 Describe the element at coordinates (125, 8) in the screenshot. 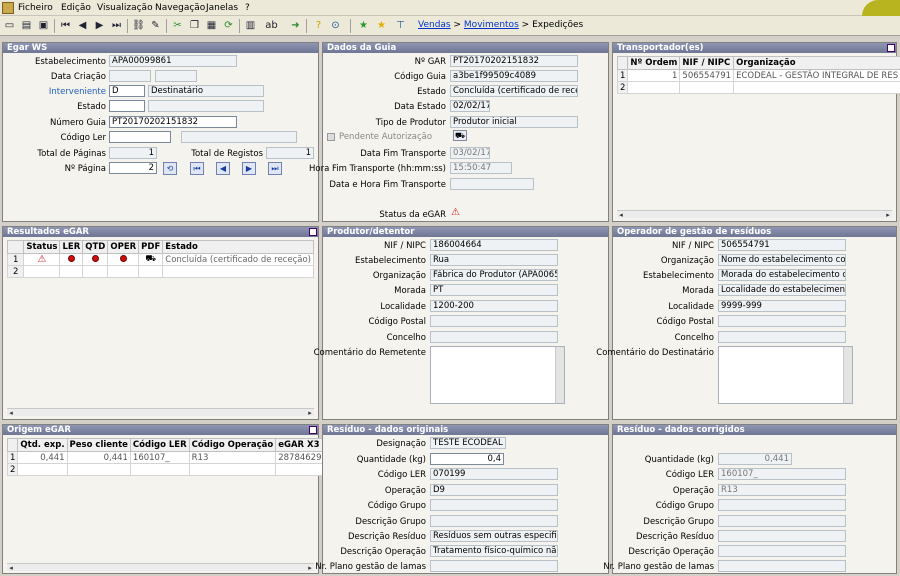

I see `menu-visualizacao: Visualização` at that location.